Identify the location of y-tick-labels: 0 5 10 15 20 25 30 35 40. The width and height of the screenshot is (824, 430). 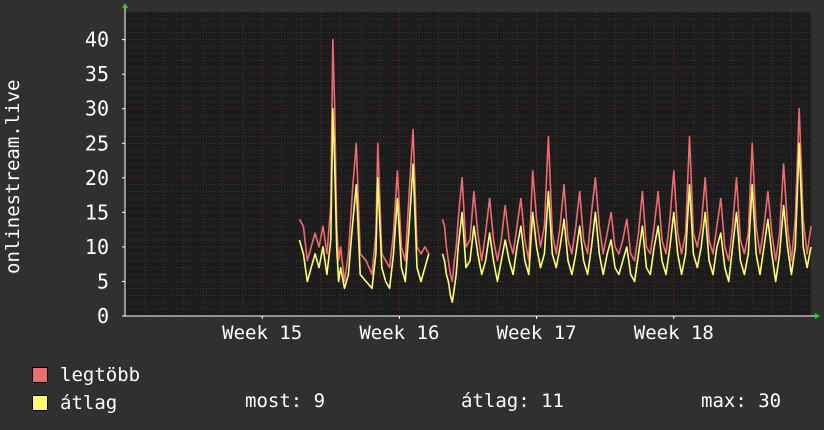
(97, 178).